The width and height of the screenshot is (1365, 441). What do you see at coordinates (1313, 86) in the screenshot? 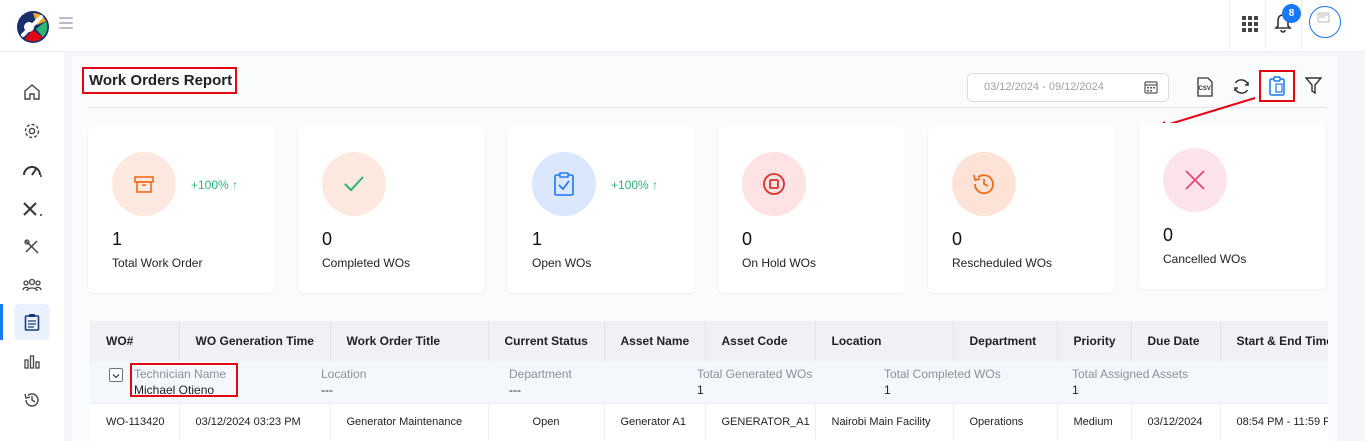
I see `filter-icon` at bounding box center [1313, 86].